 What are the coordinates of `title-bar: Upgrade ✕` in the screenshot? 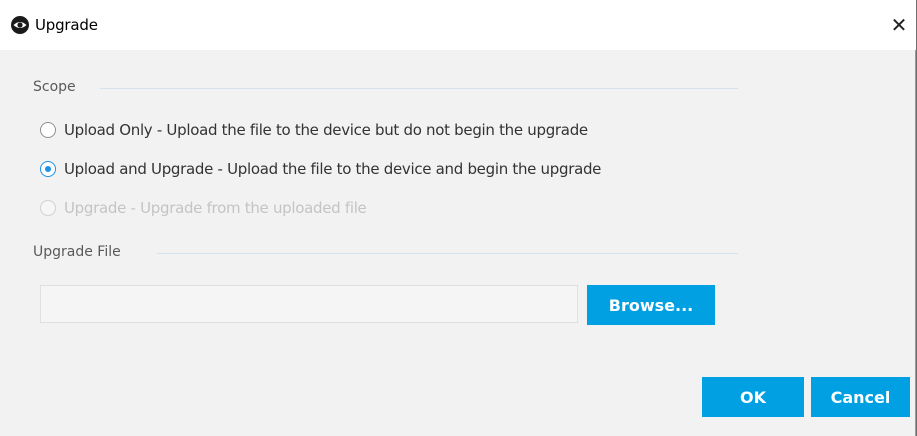 It's located at (458, 25).